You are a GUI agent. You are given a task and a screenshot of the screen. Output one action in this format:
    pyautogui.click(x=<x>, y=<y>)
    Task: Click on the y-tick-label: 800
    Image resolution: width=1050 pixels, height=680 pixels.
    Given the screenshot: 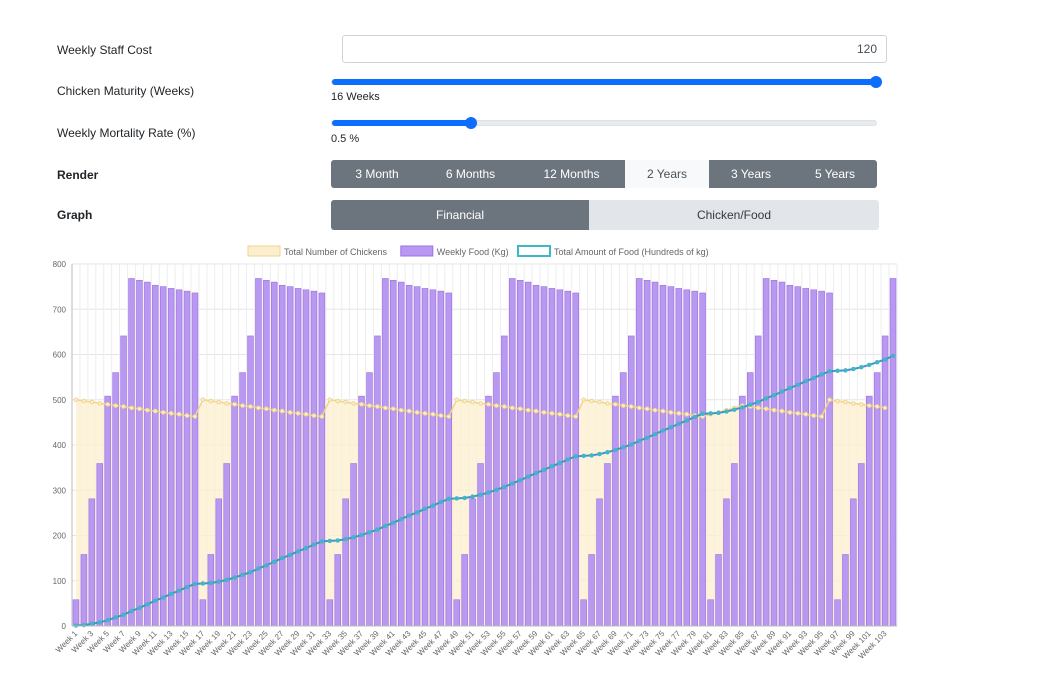 What is the action you would take?
    pyautogui.click(x=60, y=264)
    